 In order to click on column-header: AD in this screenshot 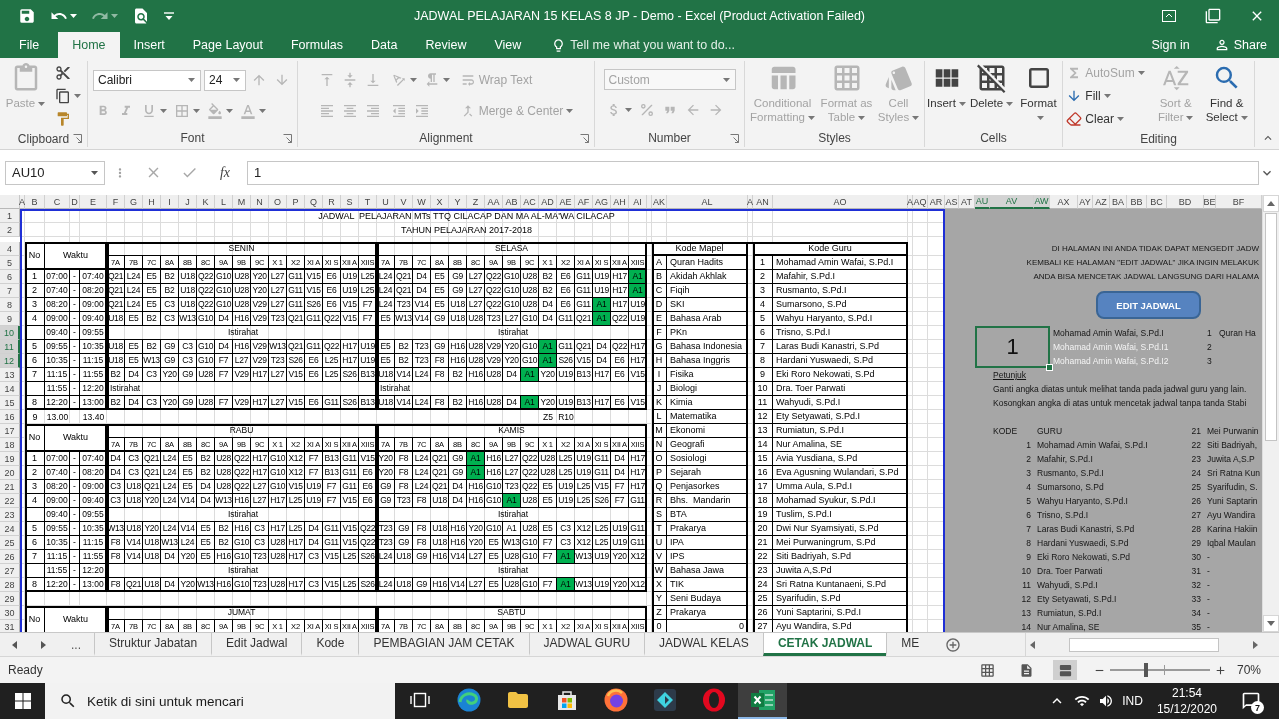, I will do `click(548, 202)`.